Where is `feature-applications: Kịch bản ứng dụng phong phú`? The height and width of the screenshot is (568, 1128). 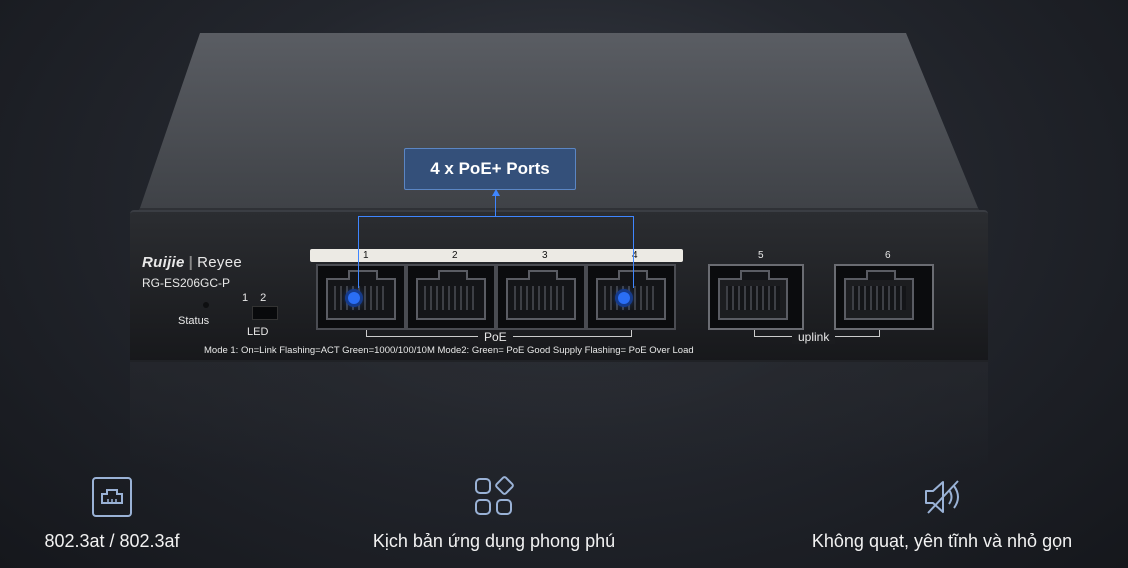
feature-applications: Kịch bản ứng dụng phong phú is located at coordinates (494, 513).